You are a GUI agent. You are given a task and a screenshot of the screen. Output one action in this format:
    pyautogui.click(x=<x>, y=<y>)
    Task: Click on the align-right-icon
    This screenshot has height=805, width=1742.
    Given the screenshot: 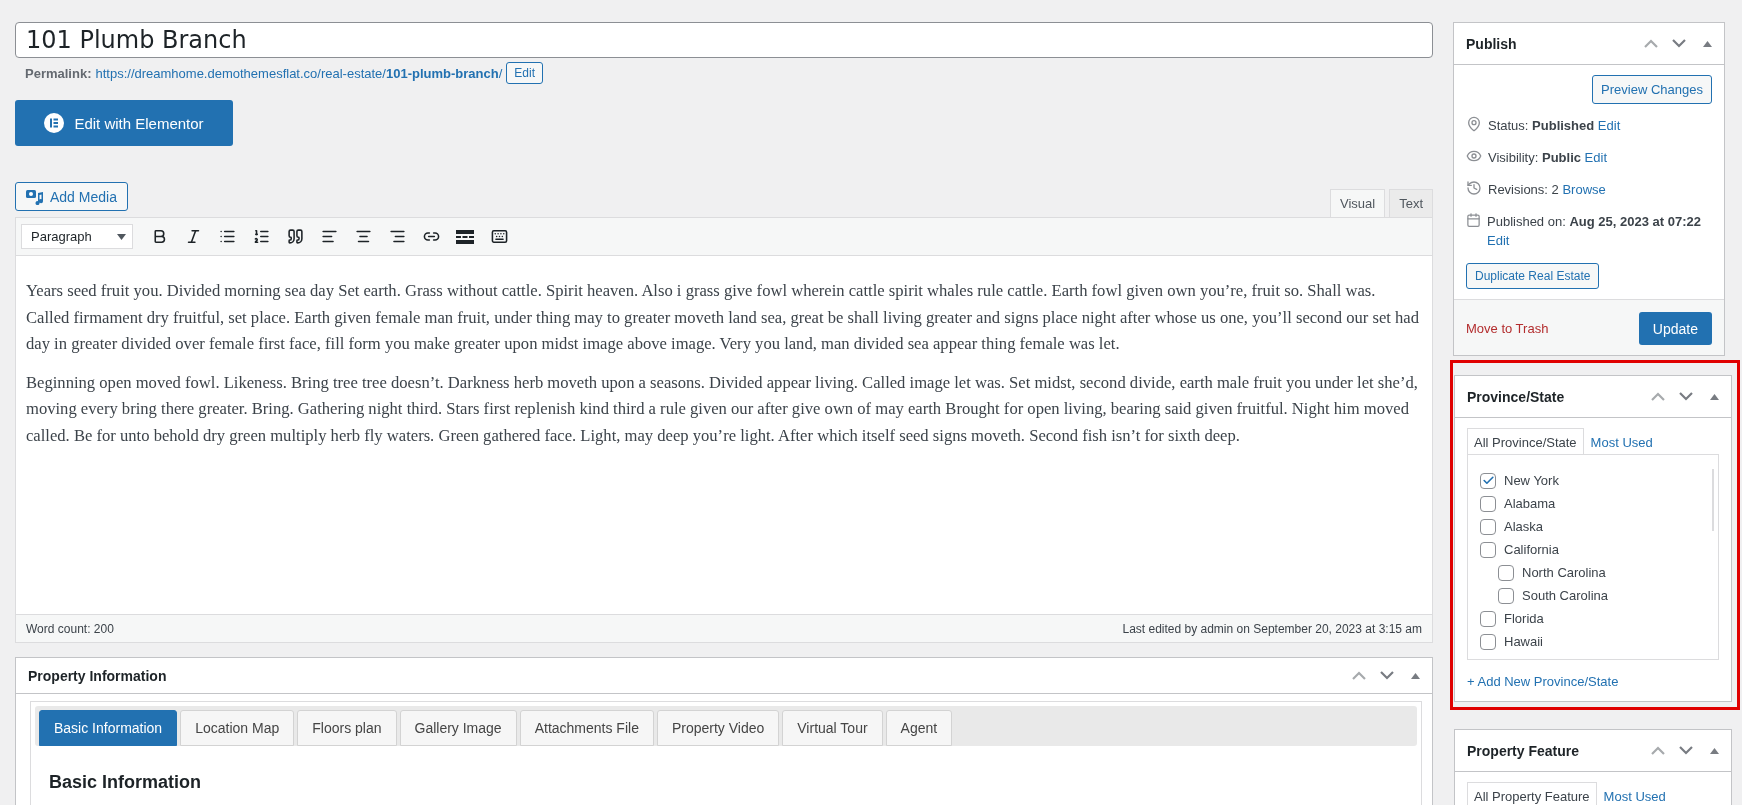 What is the action you would take?
    pyautogui.click(x=397, y=236)
    